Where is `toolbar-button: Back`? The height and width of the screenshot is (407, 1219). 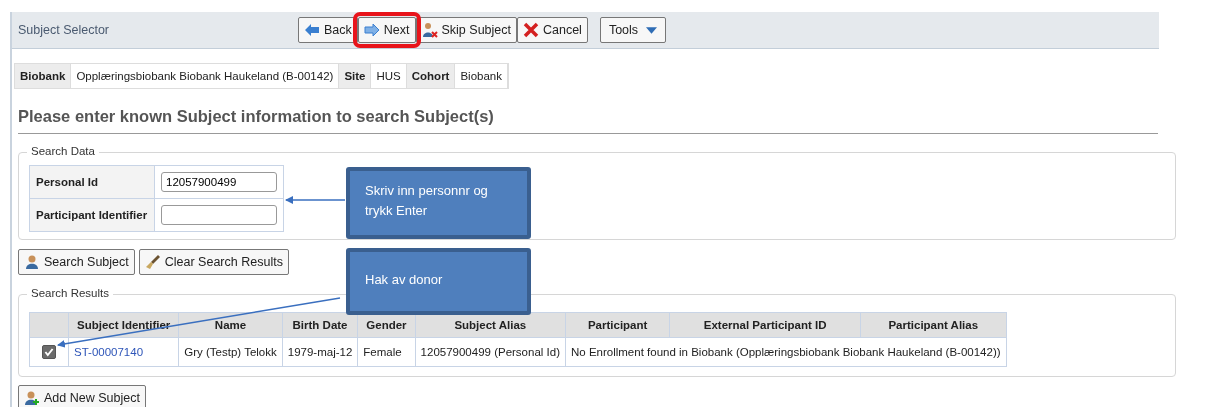
toolbar-button: Back is located at coordinates (328, 30).